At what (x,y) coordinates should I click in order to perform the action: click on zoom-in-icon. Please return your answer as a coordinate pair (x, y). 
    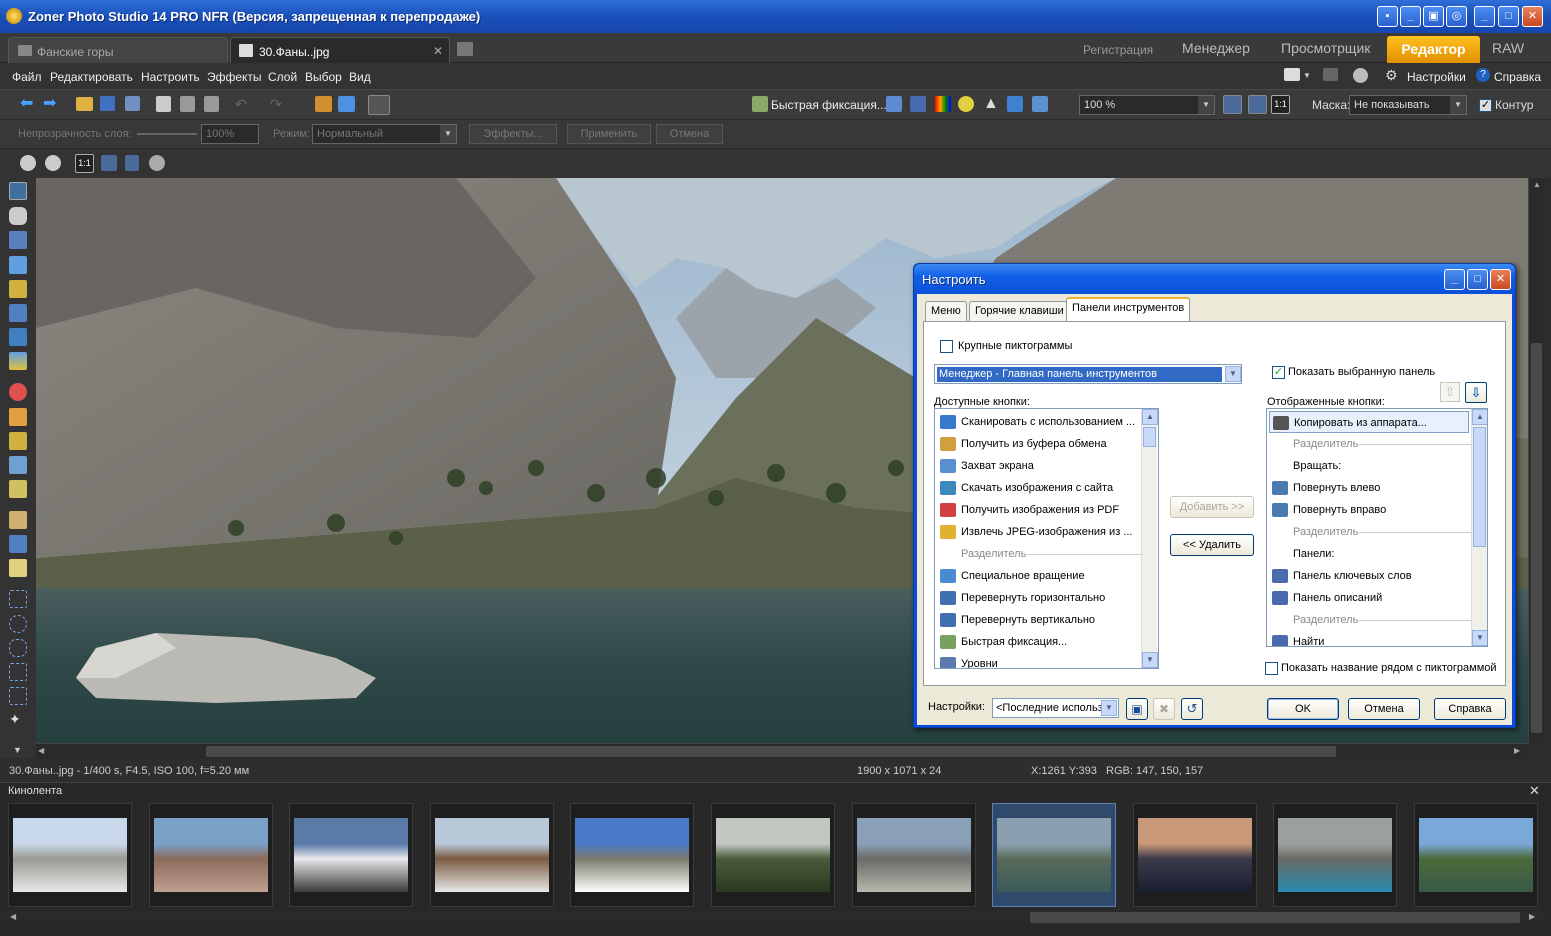
    Looking at the image, I should click on (28, 163).